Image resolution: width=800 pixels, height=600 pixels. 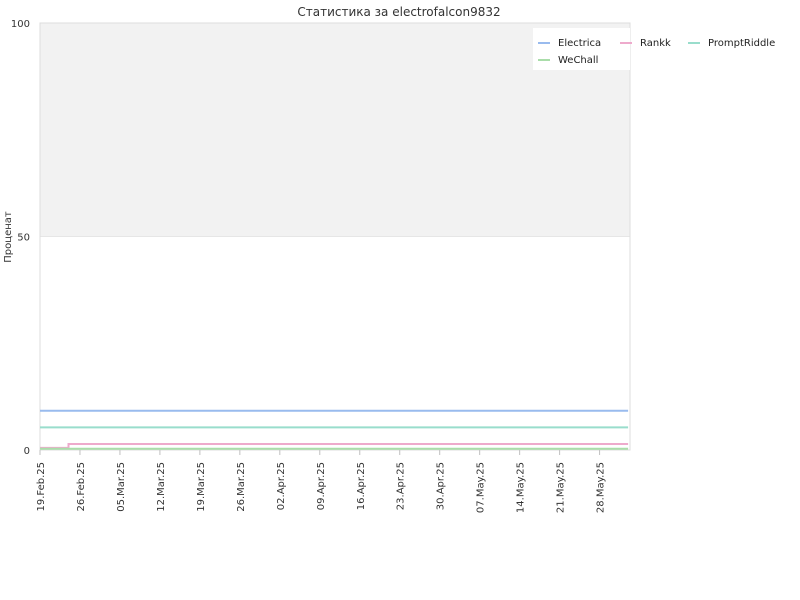 I want to click on y-tick-label: 50, so click(x=23, y=238).